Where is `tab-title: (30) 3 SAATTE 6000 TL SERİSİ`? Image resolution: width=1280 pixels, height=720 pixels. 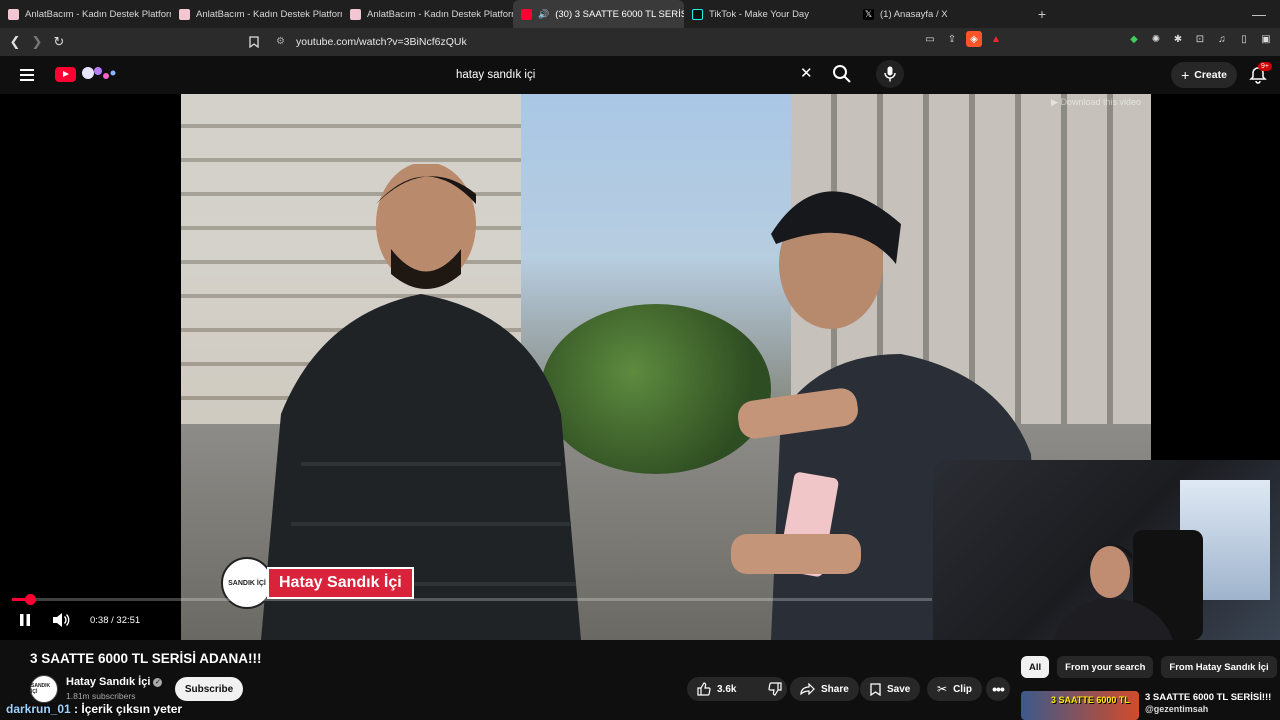 tab-title: (30) 3 SAATTE 6000 TL SERİSİ is located at coordinates (619, 14).